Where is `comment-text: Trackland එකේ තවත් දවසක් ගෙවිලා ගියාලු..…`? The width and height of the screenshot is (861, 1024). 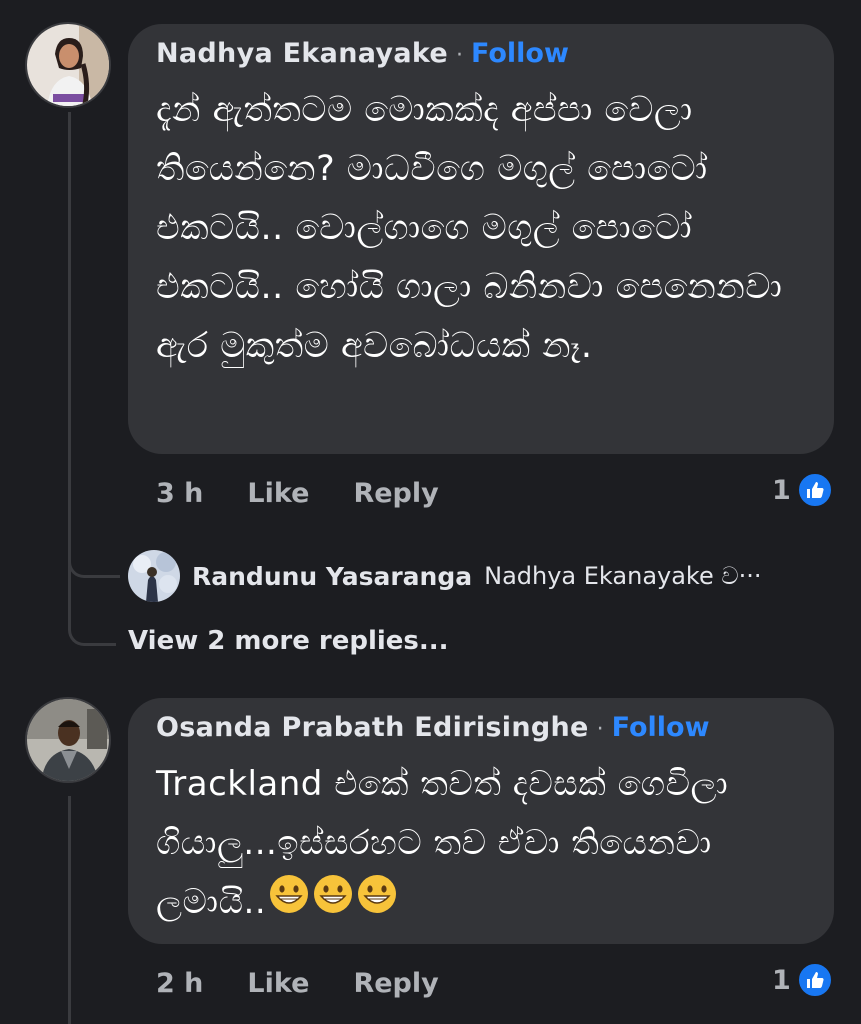
comment-text: Trackland එකේ තවත් දවසක් ගෙවිලා ගියාලු..… is located at coordinates (481, 844).